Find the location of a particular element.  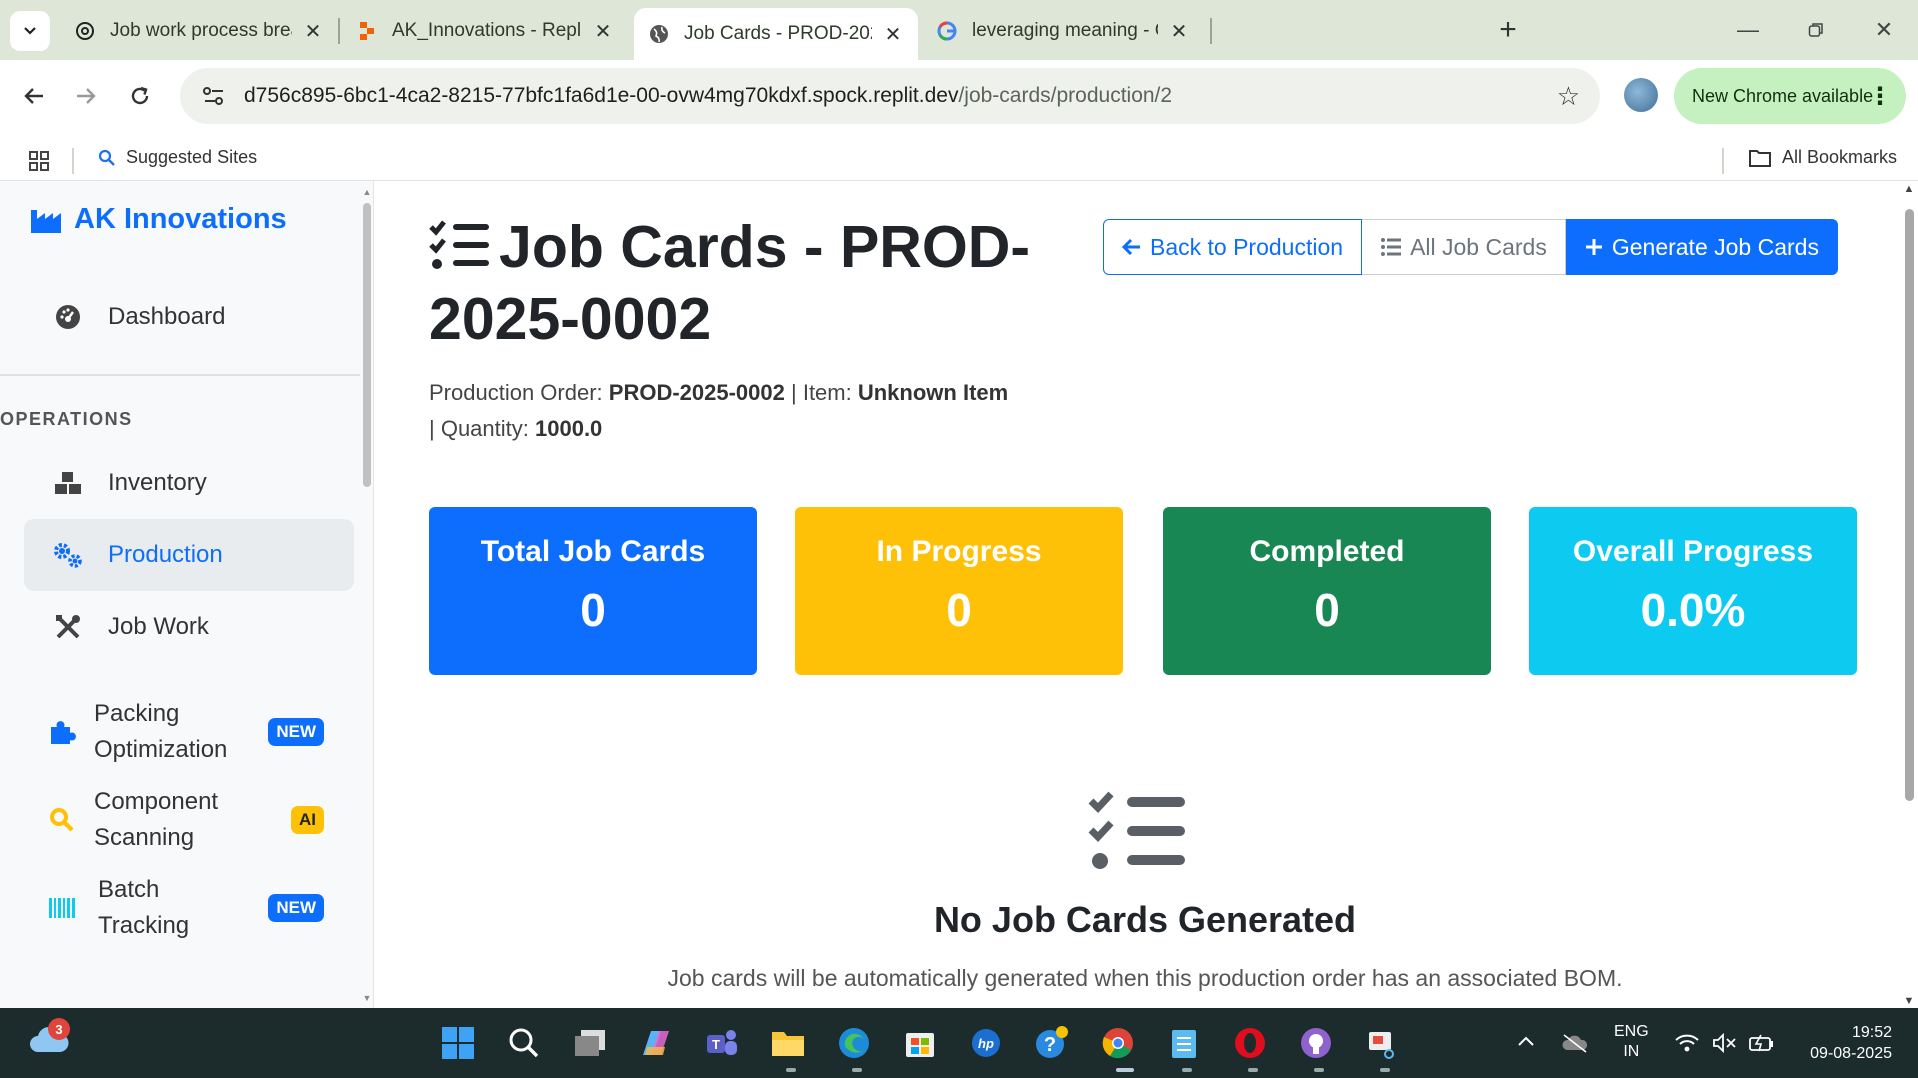

browser-tab-2: AK_Innovations - Replit ✕ is located at coordinates (485, 31).